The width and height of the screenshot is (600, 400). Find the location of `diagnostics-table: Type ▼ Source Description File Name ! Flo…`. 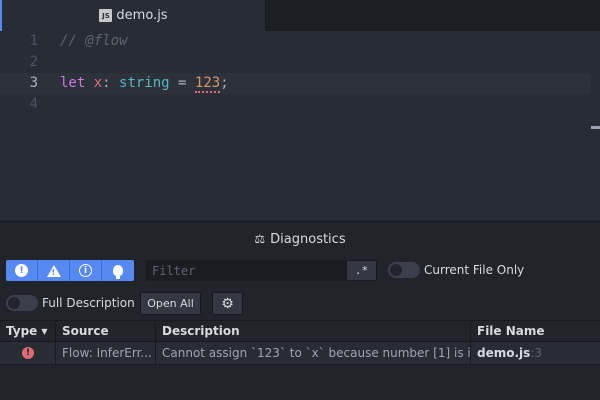

diagnostics-table: Type ▼ Source Description File Name ! Flo… is located at coordinates (300, 342).